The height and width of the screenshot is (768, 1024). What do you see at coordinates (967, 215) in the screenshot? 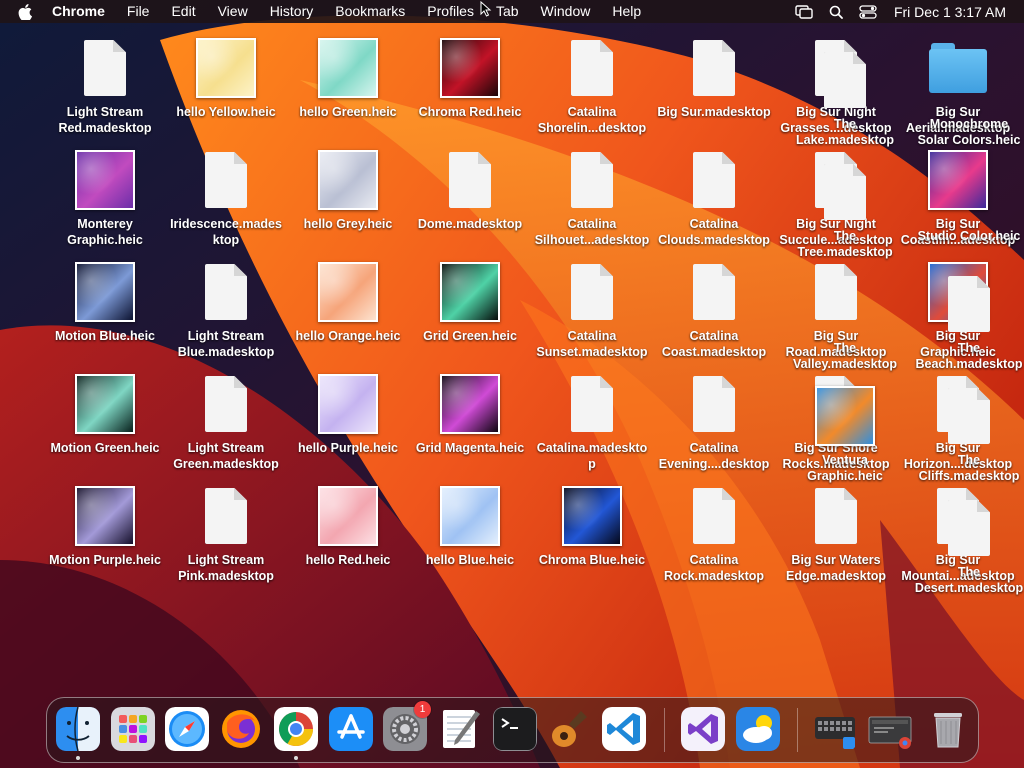
I see `desktop-item: Studio Color.heic` at bounding box center [967, 215].